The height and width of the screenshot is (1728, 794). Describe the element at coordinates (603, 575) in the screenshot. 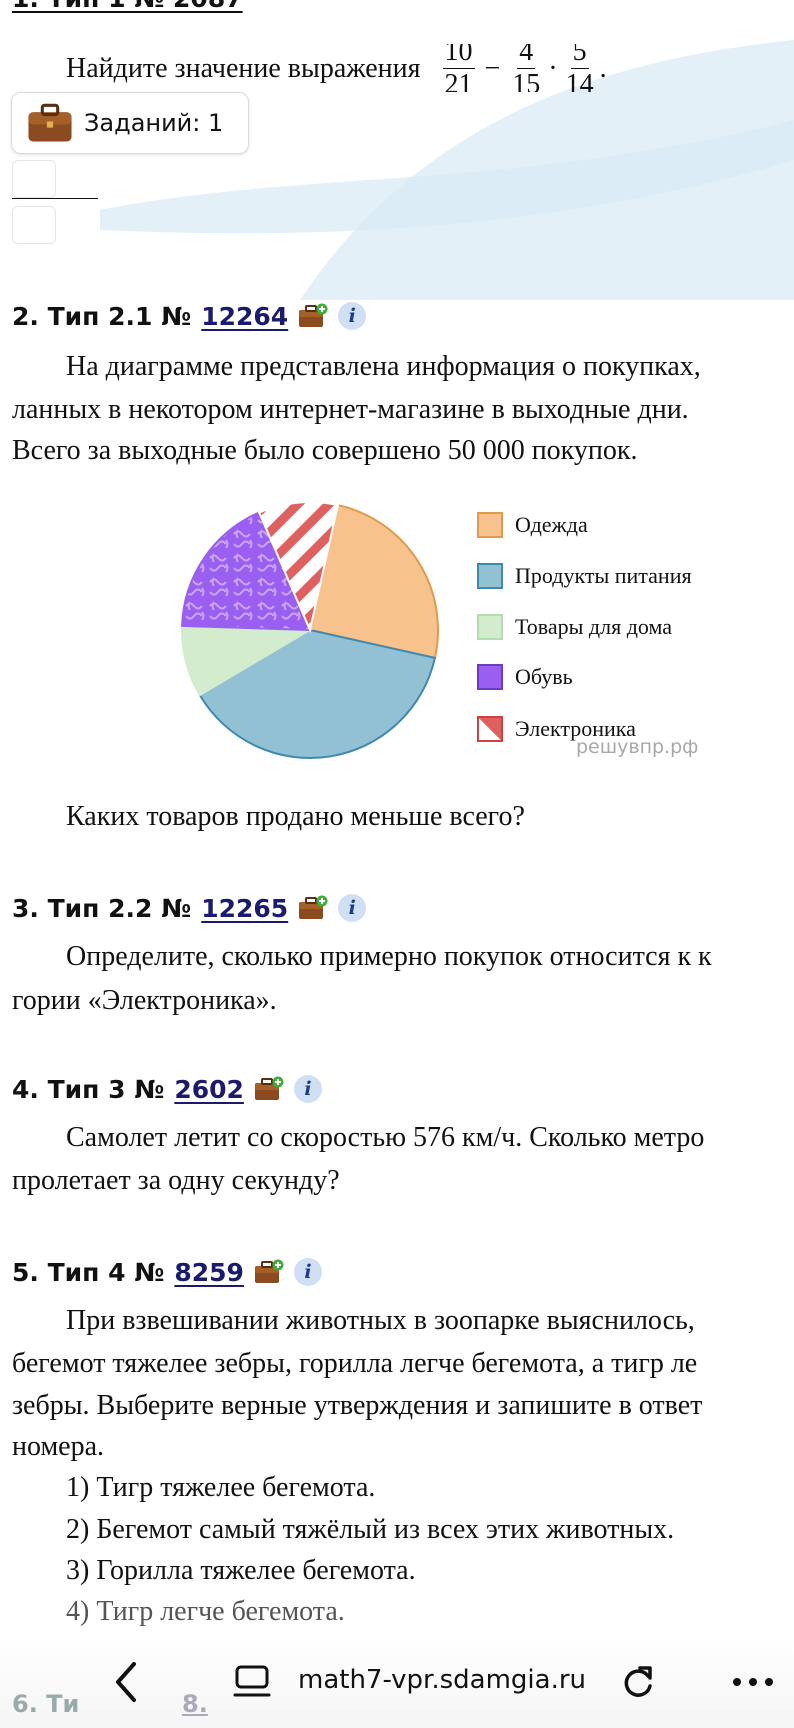

I see `legend-label-food: Продукты питания` at that location.